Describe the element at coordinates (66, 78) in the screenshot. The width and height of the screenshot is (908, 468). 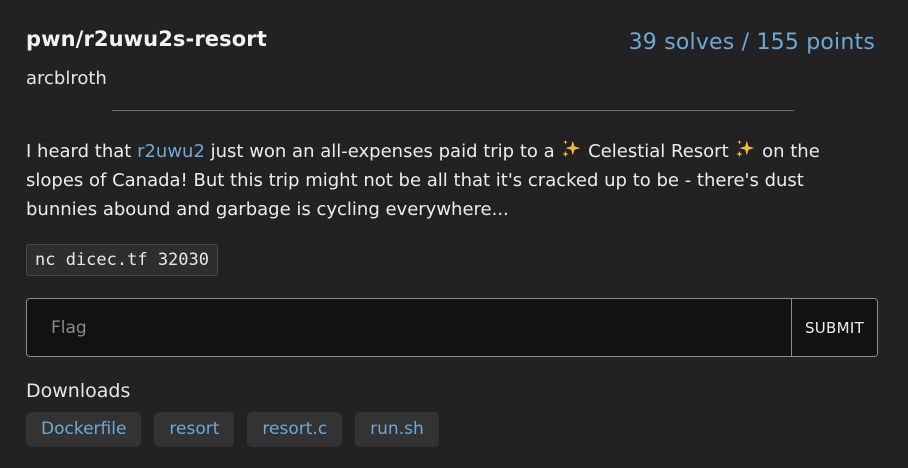
I see `challenge-author: arcblroth` at that location.